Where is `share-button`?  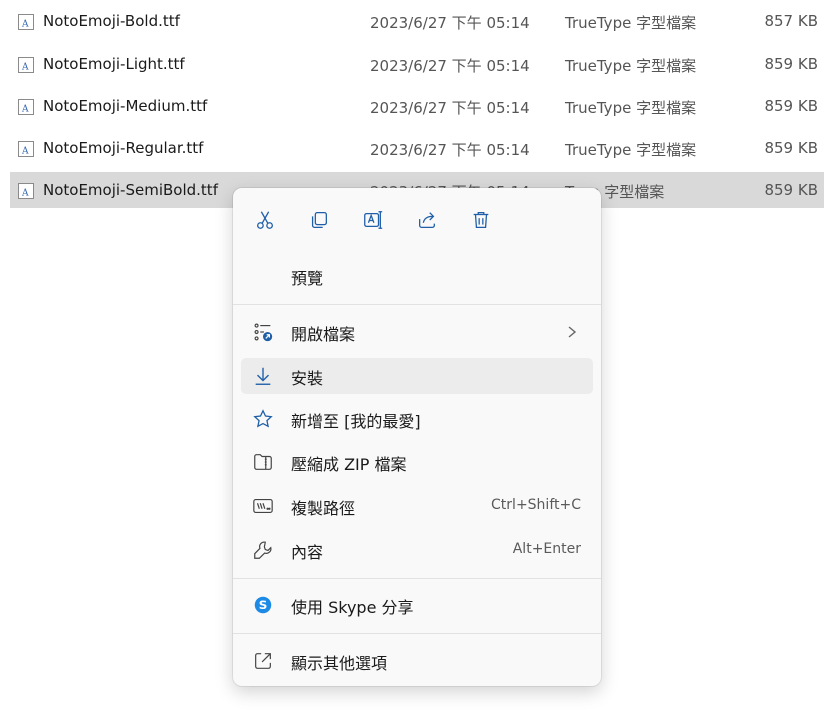
share-button is located at coordinates (427, 220).